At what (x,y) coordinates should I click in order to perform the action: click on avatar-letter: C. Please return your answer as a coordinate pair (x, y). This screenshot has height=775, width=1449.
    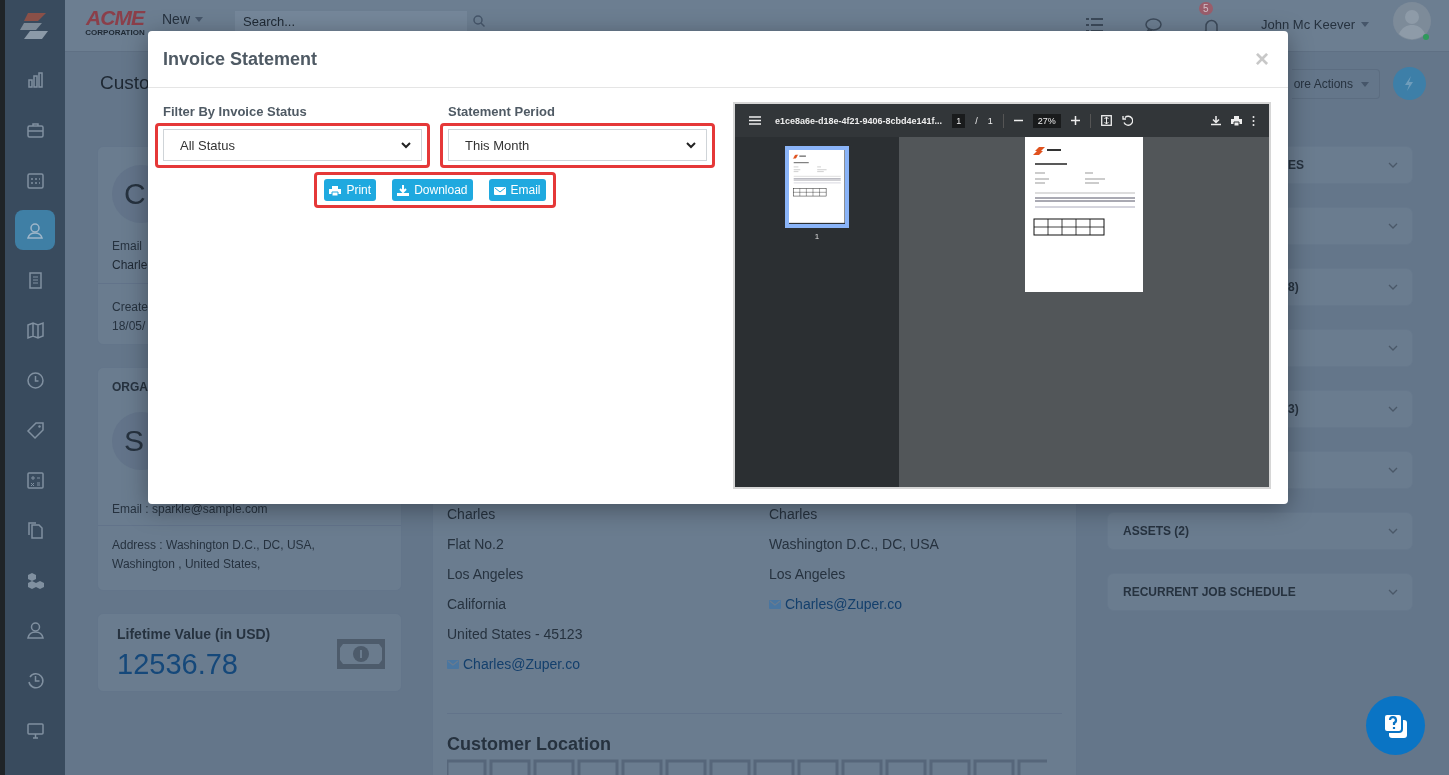
    Looking at the image, I should click on (135, 194).